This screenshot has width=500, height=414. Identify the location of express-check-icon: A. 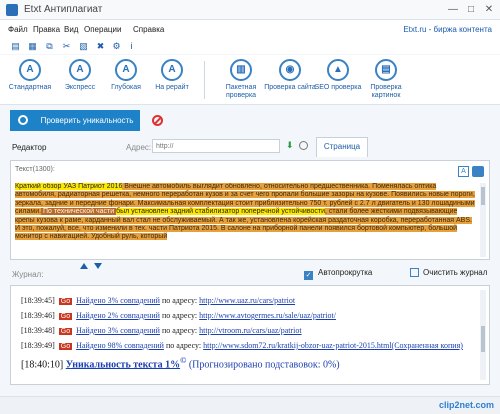
(80, 70).